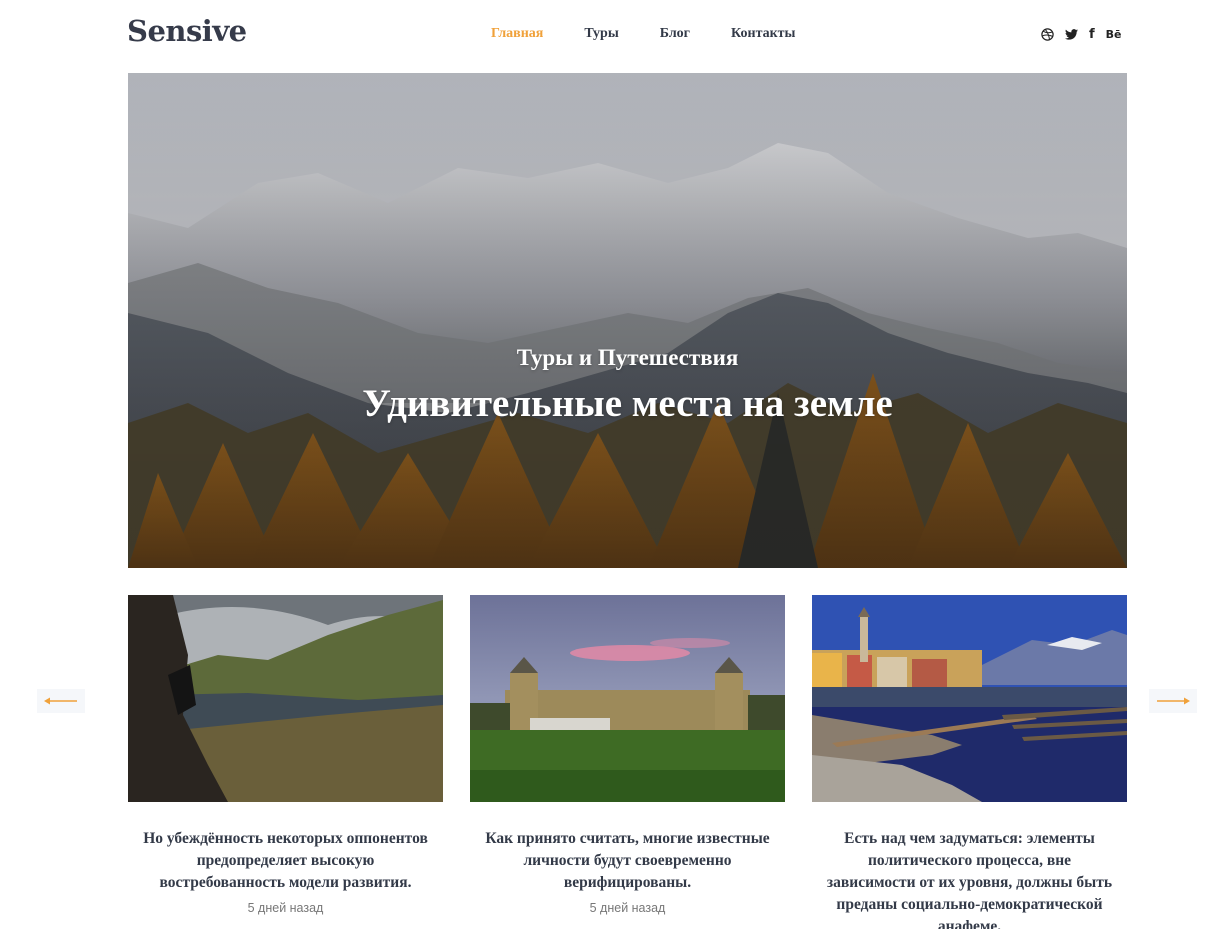 This screenshot has height=929, width=1228. Describe the element at coordinates (1114, 34) in the screenshot. I see `behance-icon: Bē` at that location.